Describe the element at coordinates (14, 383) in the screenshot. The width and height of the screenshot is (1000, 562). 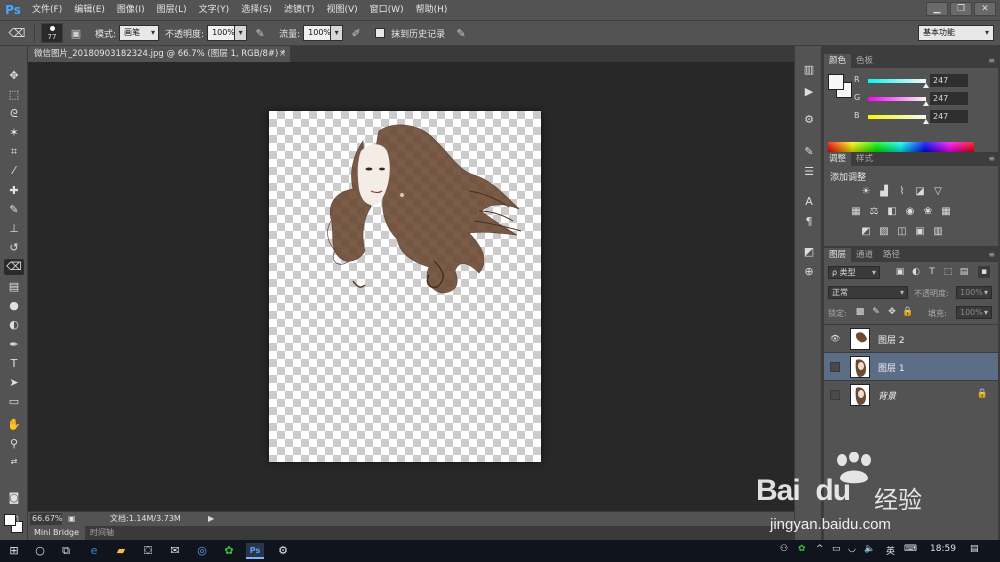
I see `path-selection-tool-icon: ➤` at that location.